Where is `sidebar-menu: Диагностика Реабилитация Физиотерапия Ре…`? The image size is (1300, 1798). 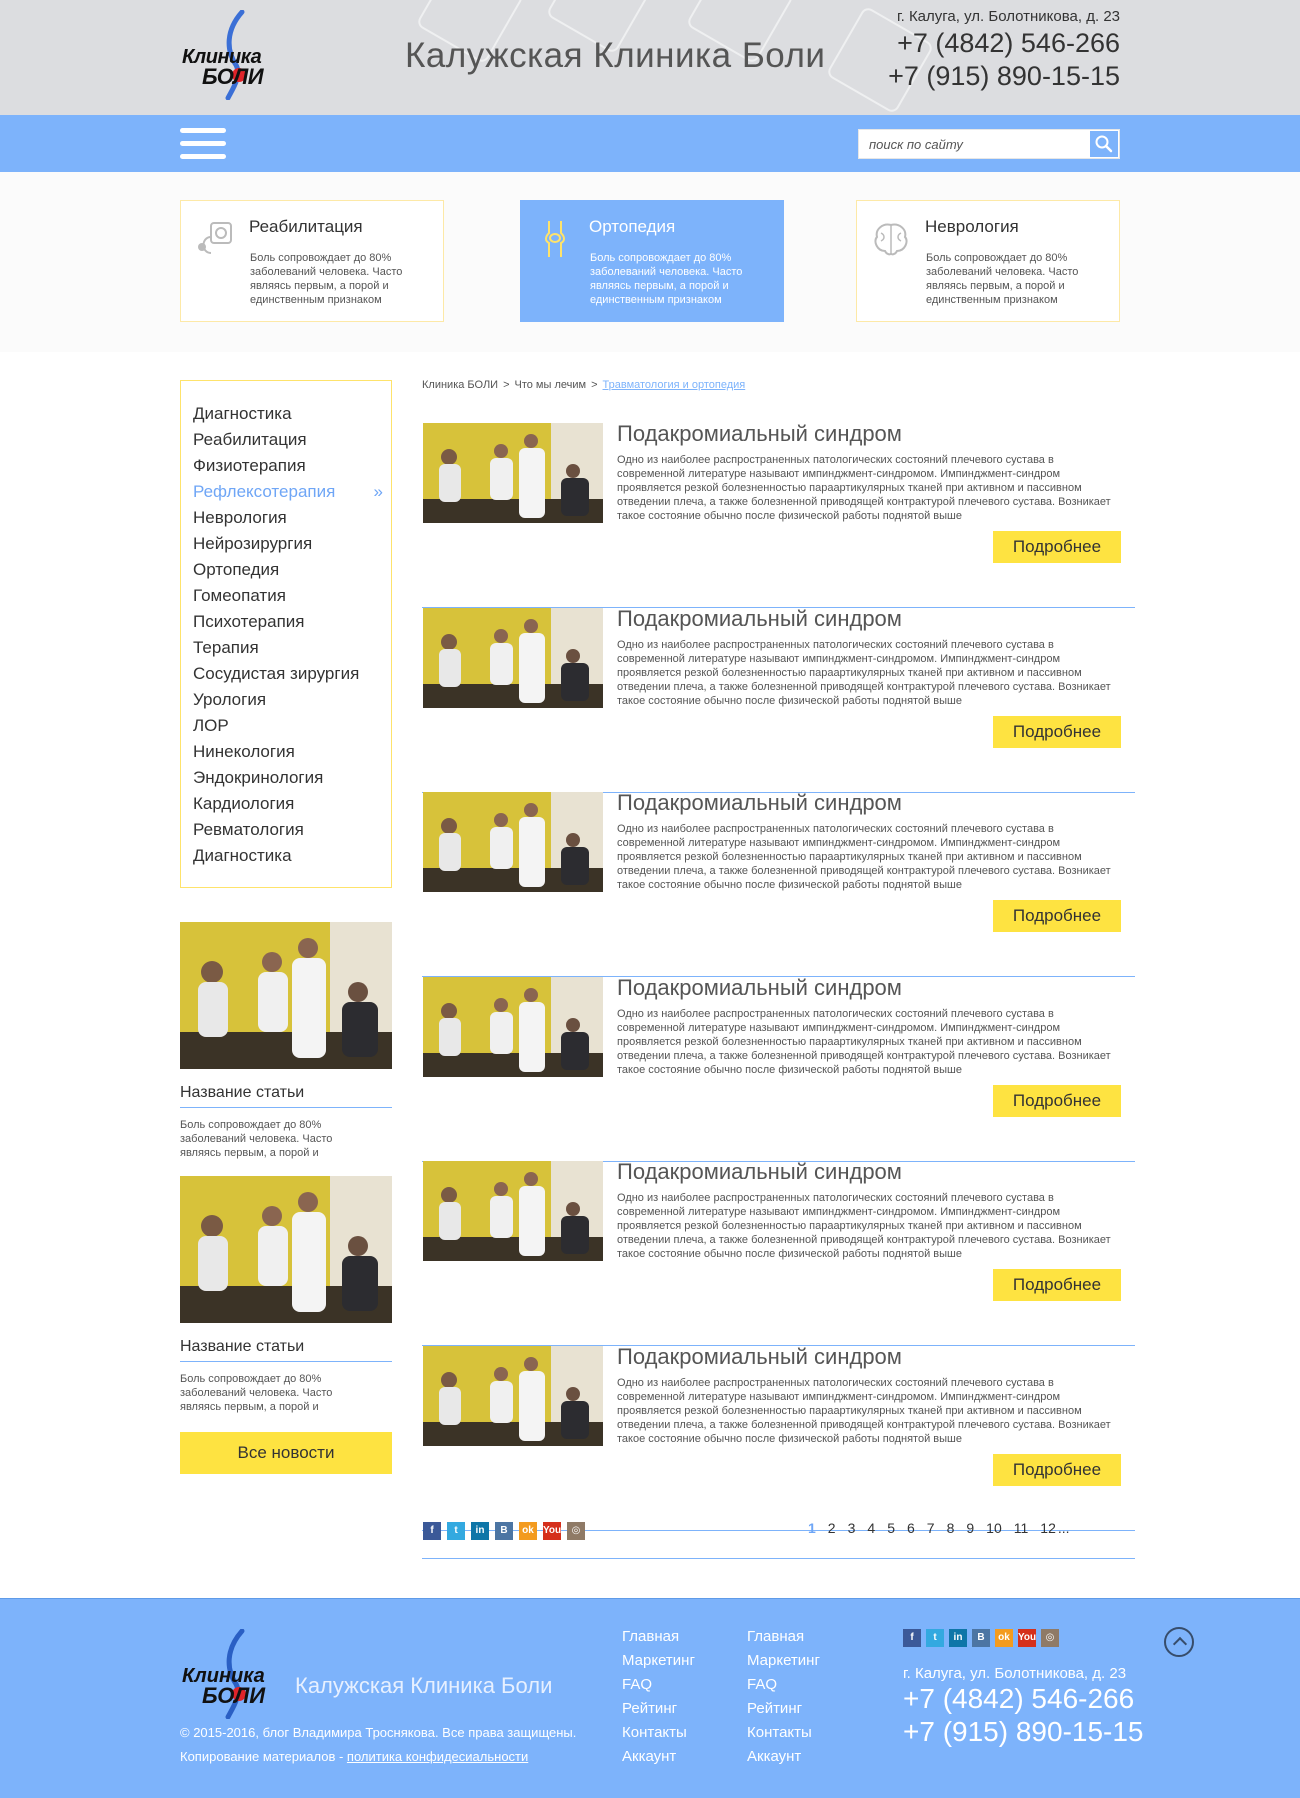
sidebar-menu: Диагностика Реабилитация Физиотерапия Ре… is located at coordinates (286, 634).